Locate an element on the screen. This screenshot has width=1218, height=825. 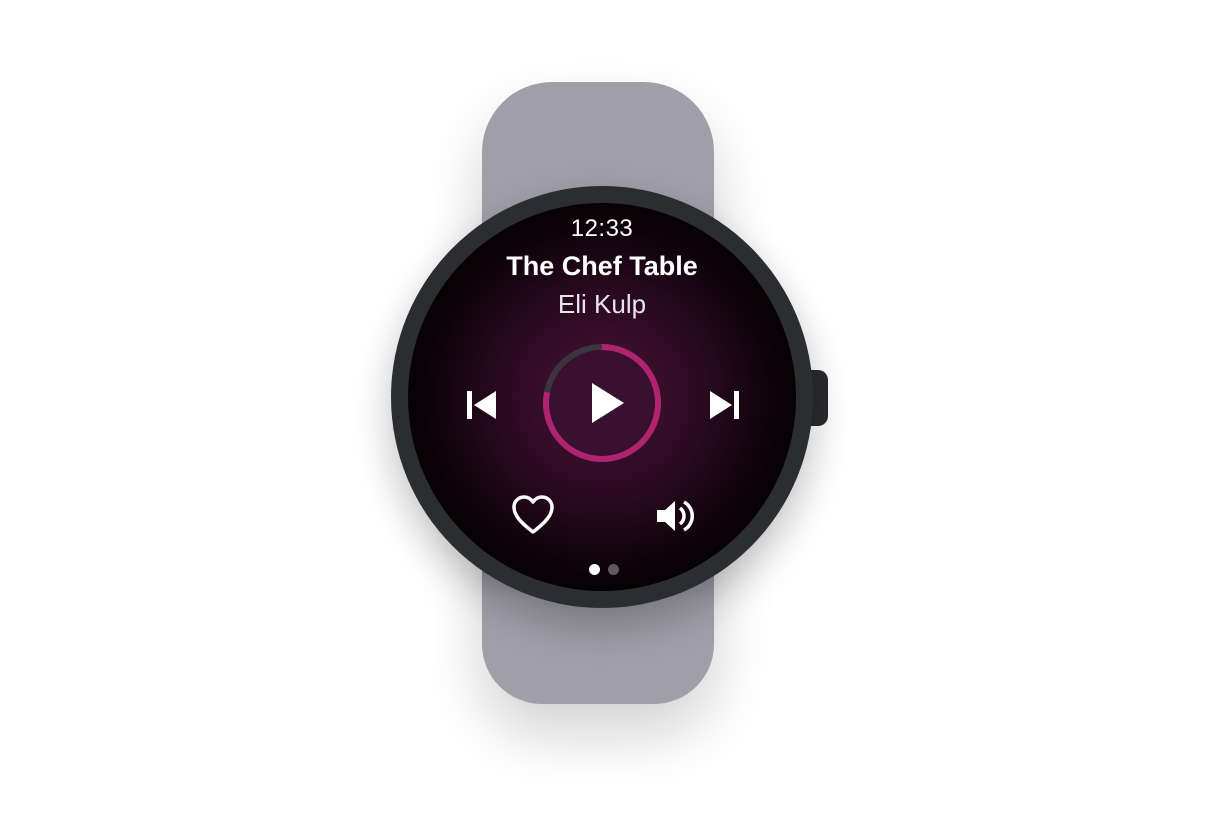
play-button is located at coordinates (602, 403).